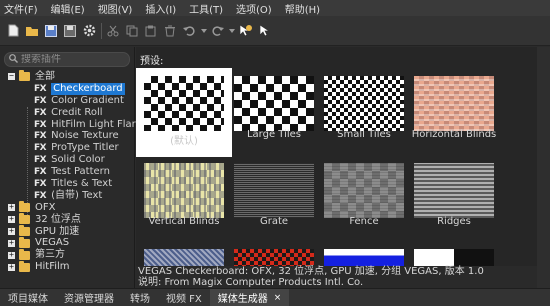  I want to click on fx-item-label: Solid Color, so click(78, 160).